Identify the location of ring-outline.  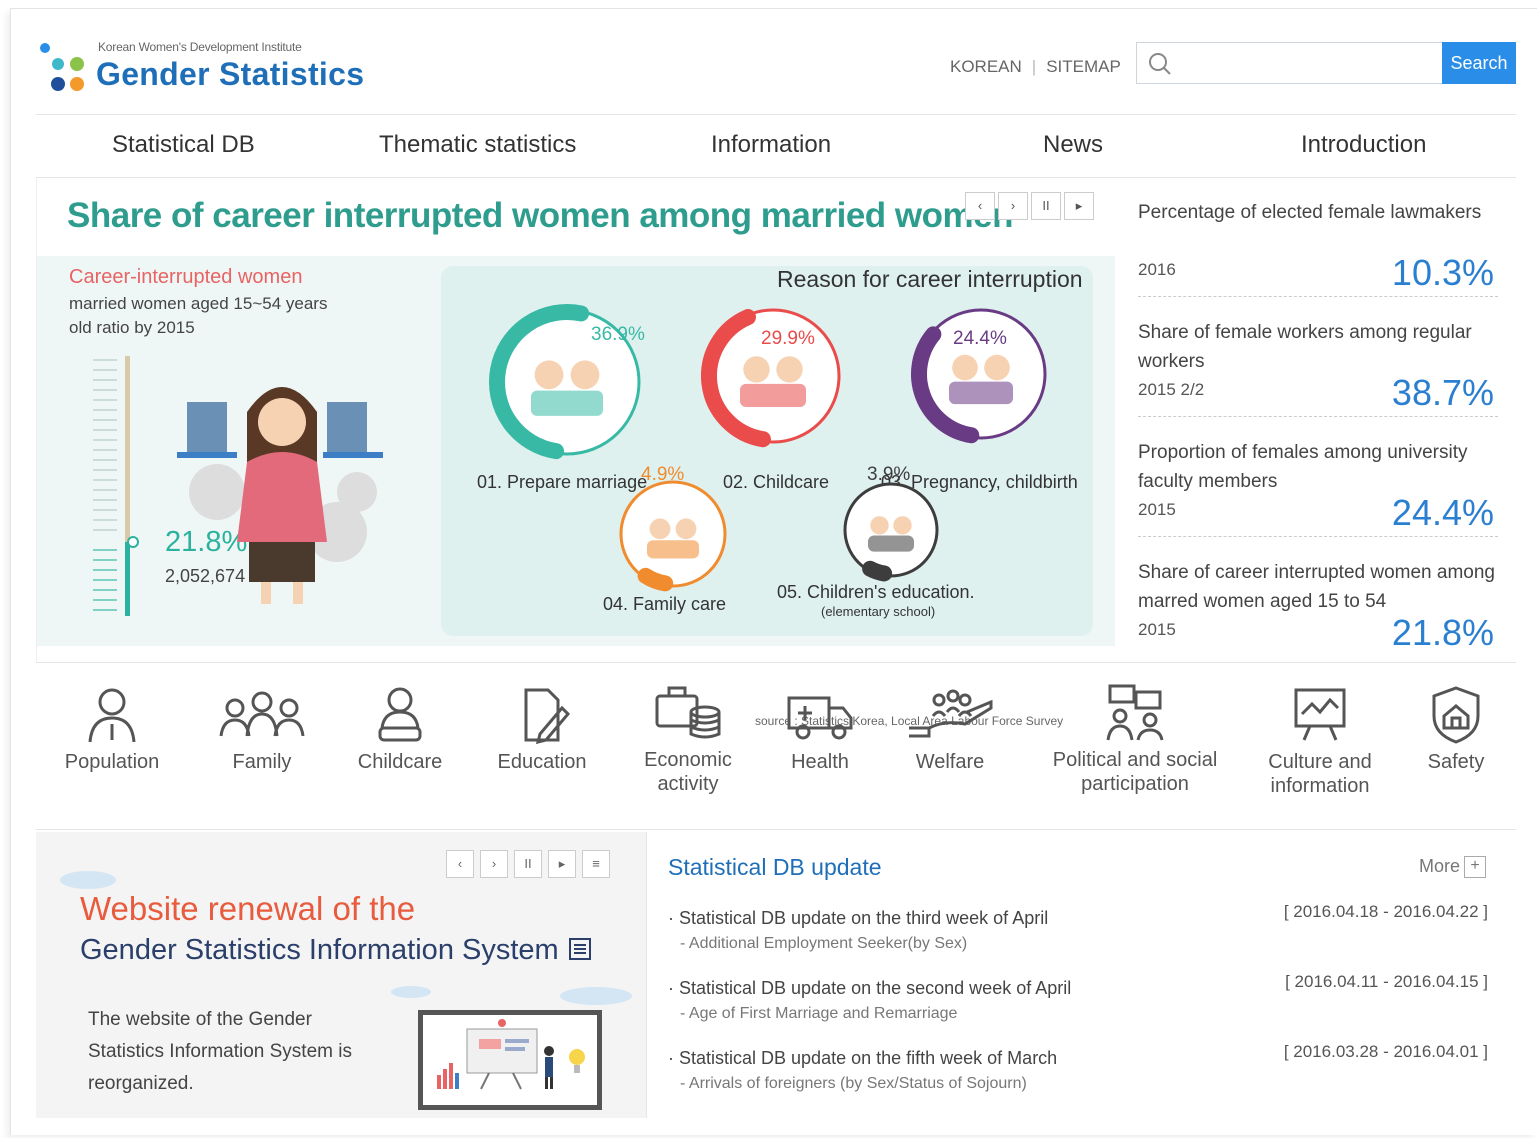
(891, 530).